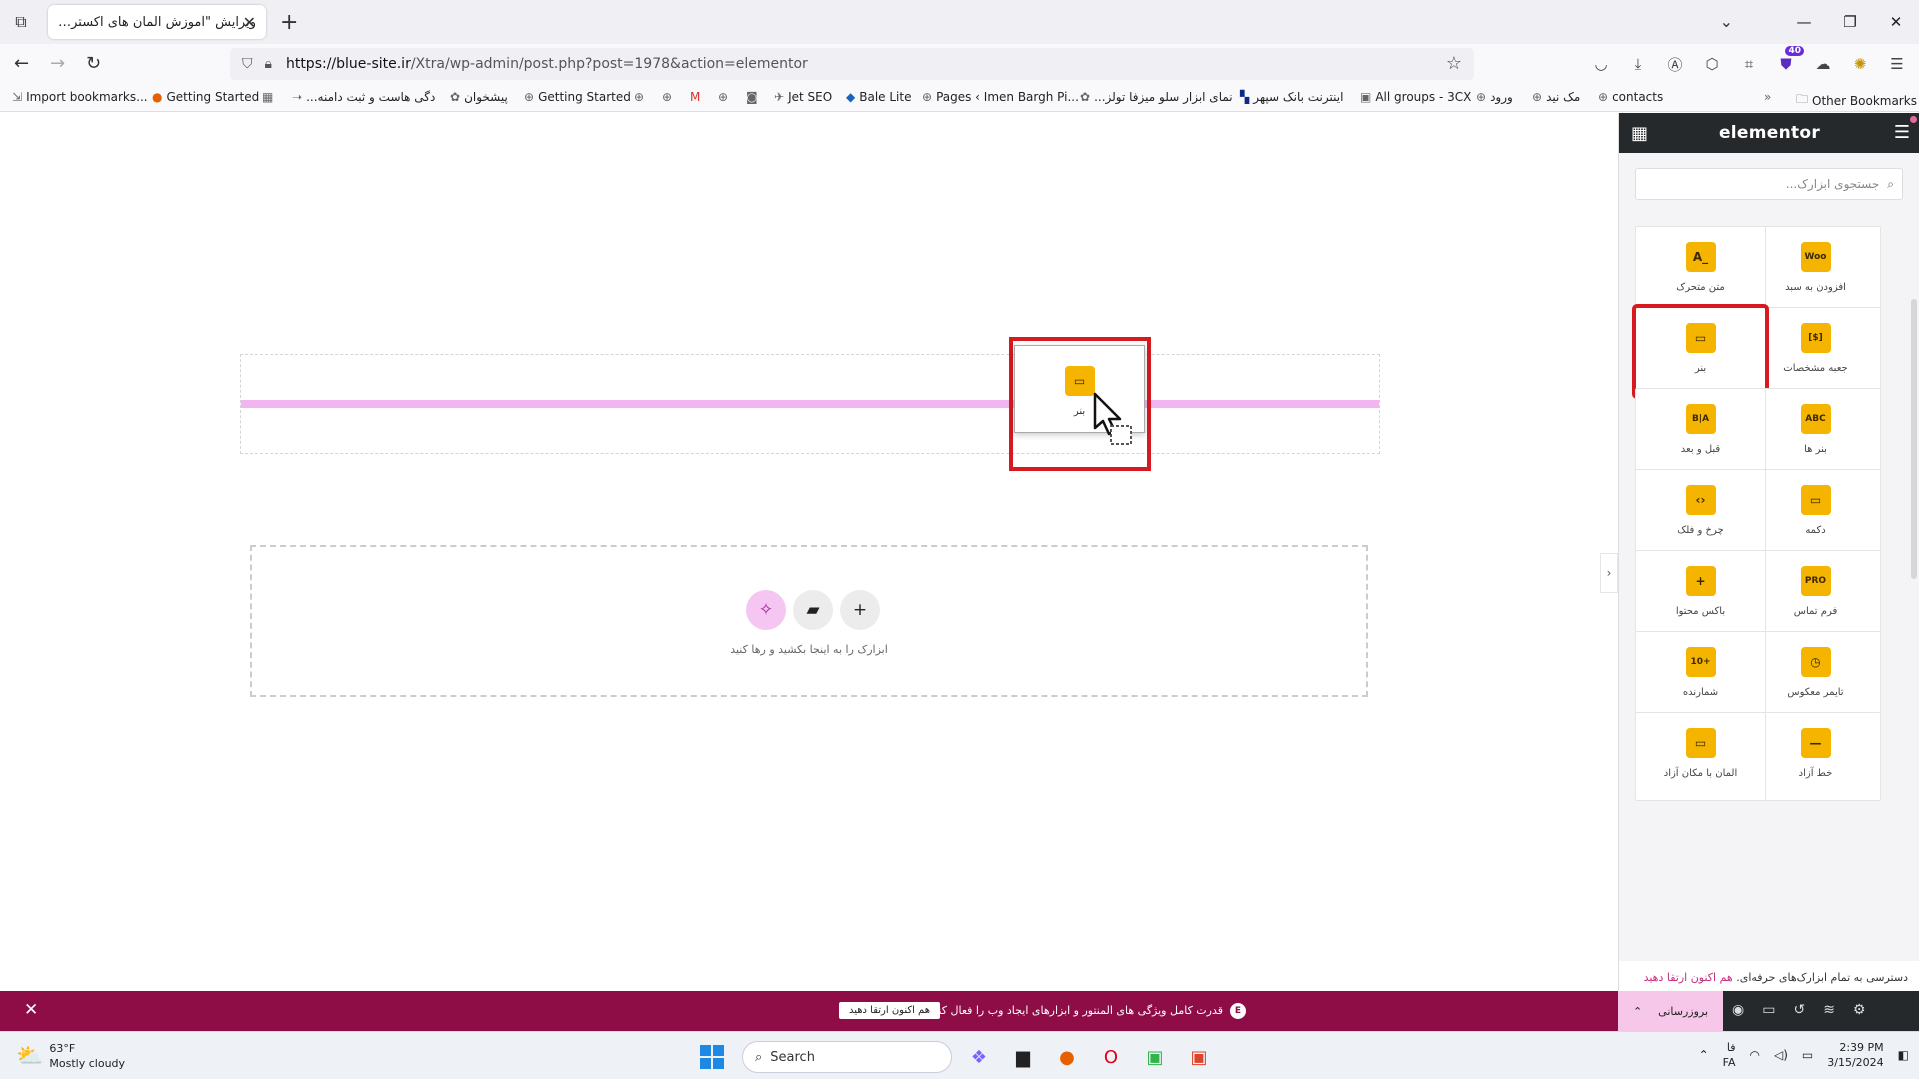  What do you see at coordinates (1768, 1010) in the screenshot?
I see `responsive-icon: ▭` at bounding box center [1768, 1010].